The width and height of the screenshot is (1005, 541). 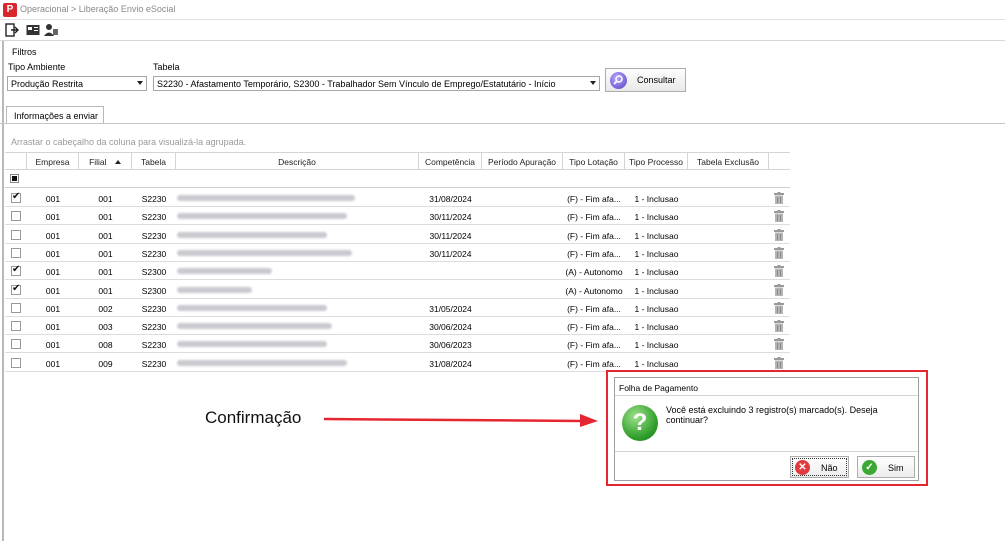 What do you see at coordinates (397, 179) in the screenshot?
I see `select-all-row` at bounding box center [397, 179].